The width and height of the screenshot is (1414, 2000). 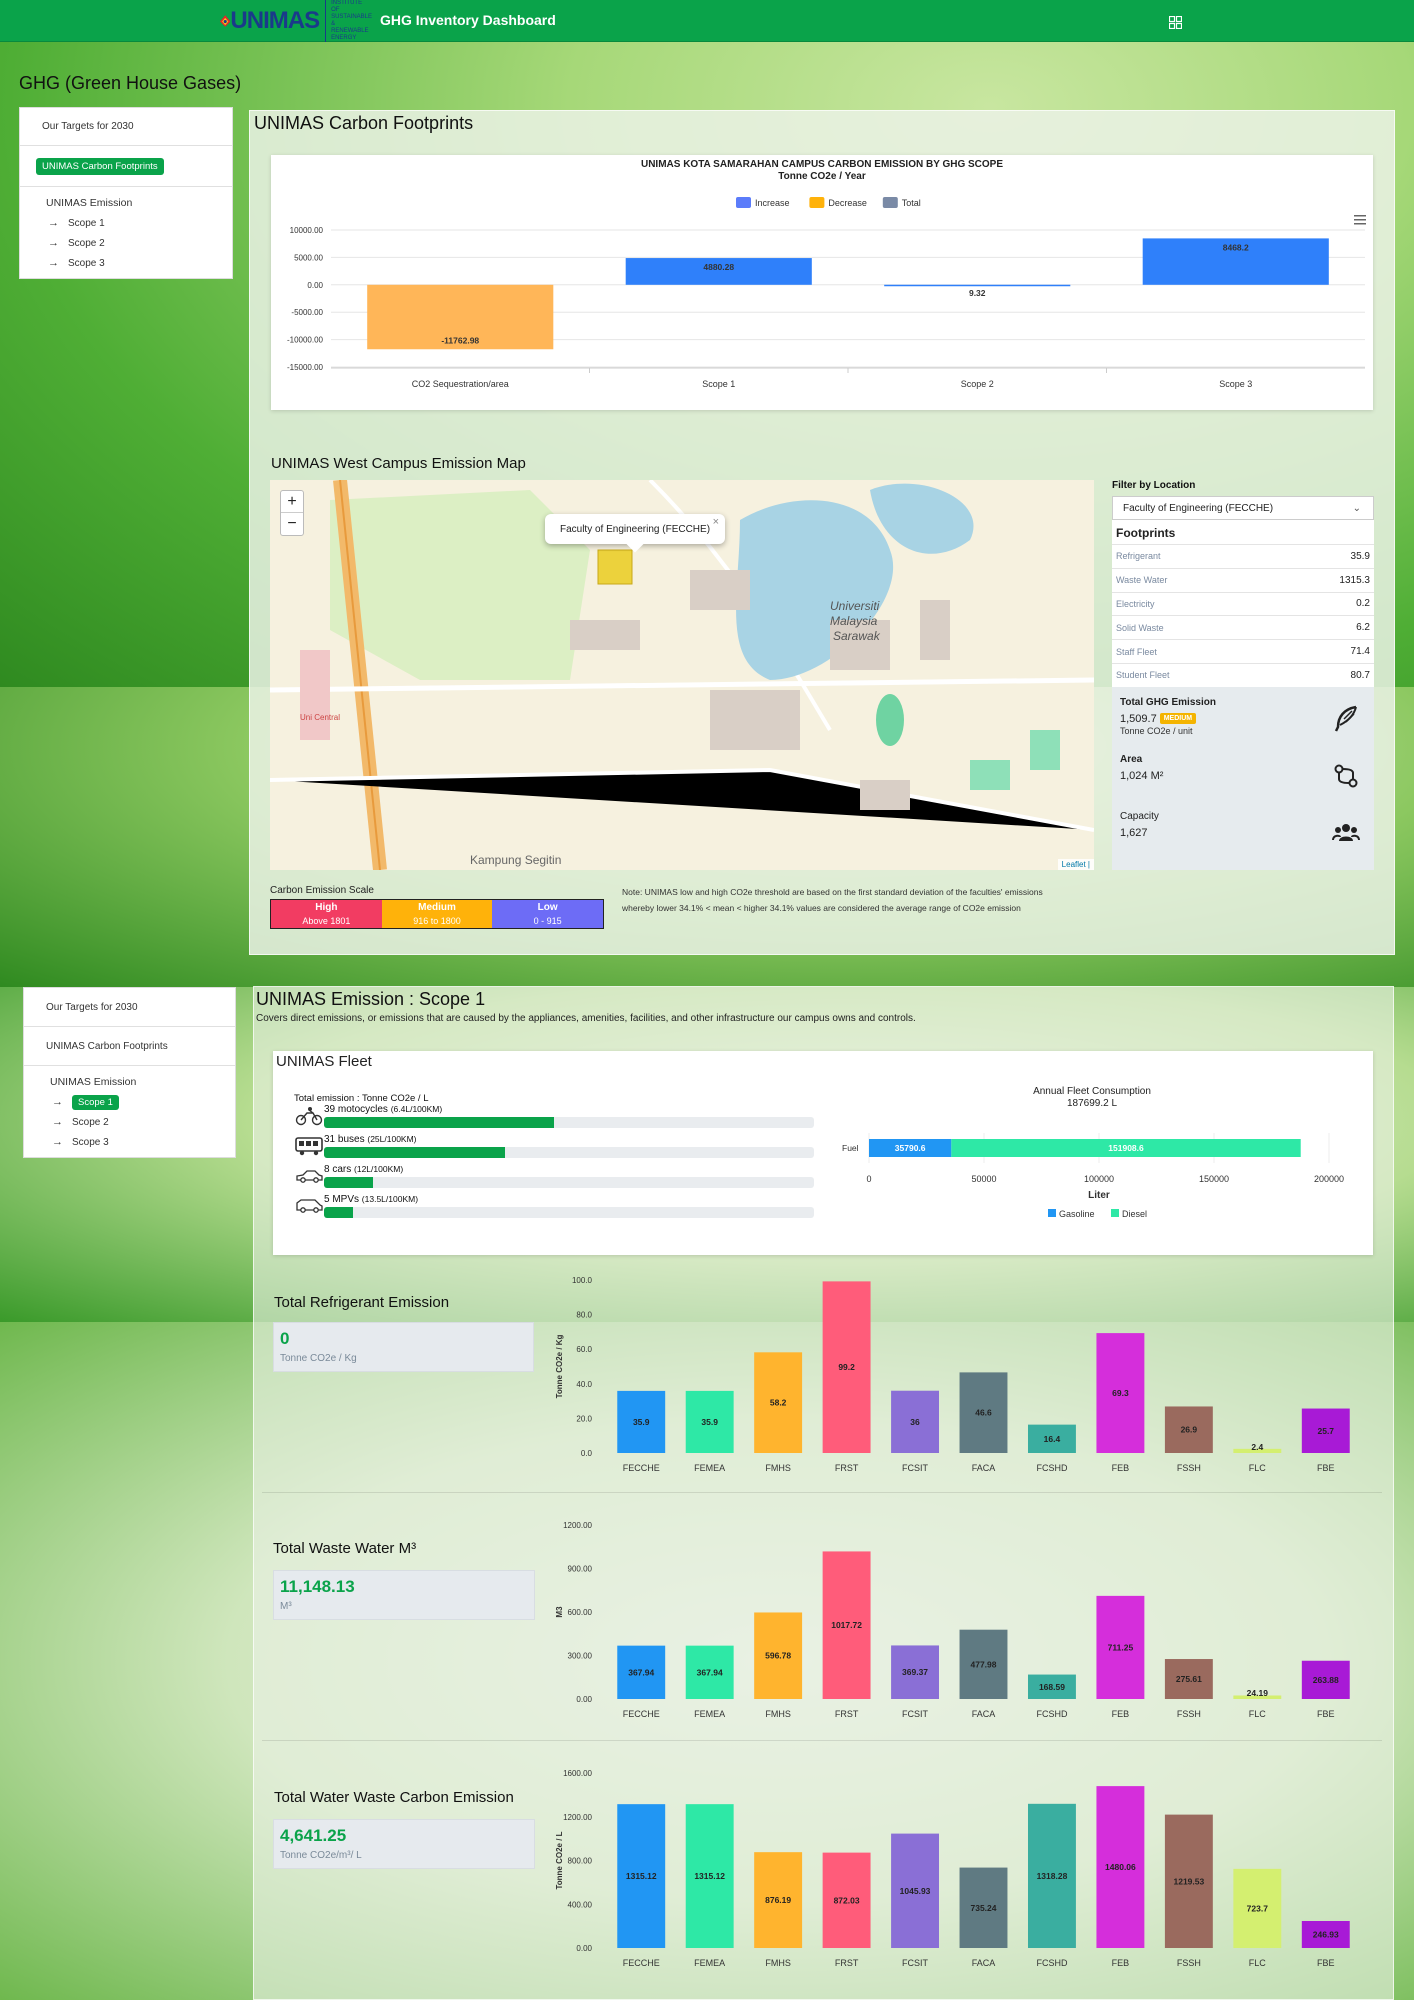 I want to click on footprint-row: Waste Water 1315.3, so click(x=1243, y=579).